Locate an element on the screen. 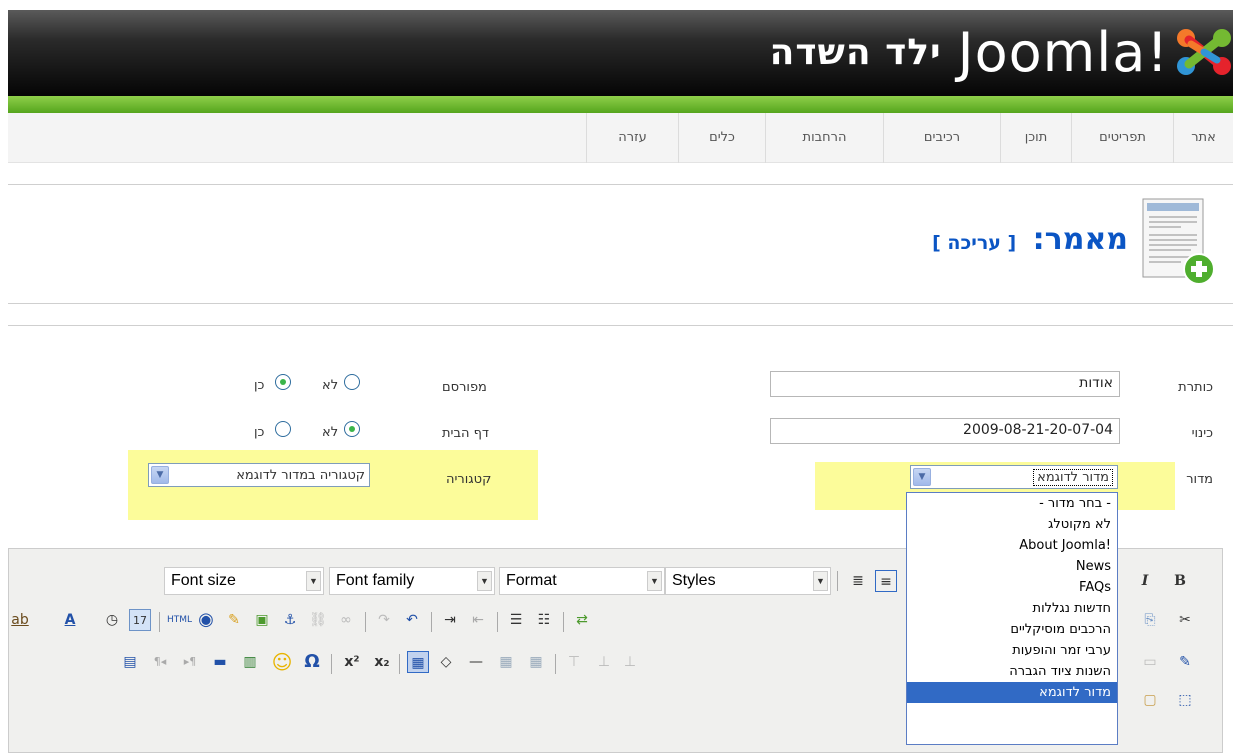  unlink-icon: ⛓ is located at coordinates (318, 620).